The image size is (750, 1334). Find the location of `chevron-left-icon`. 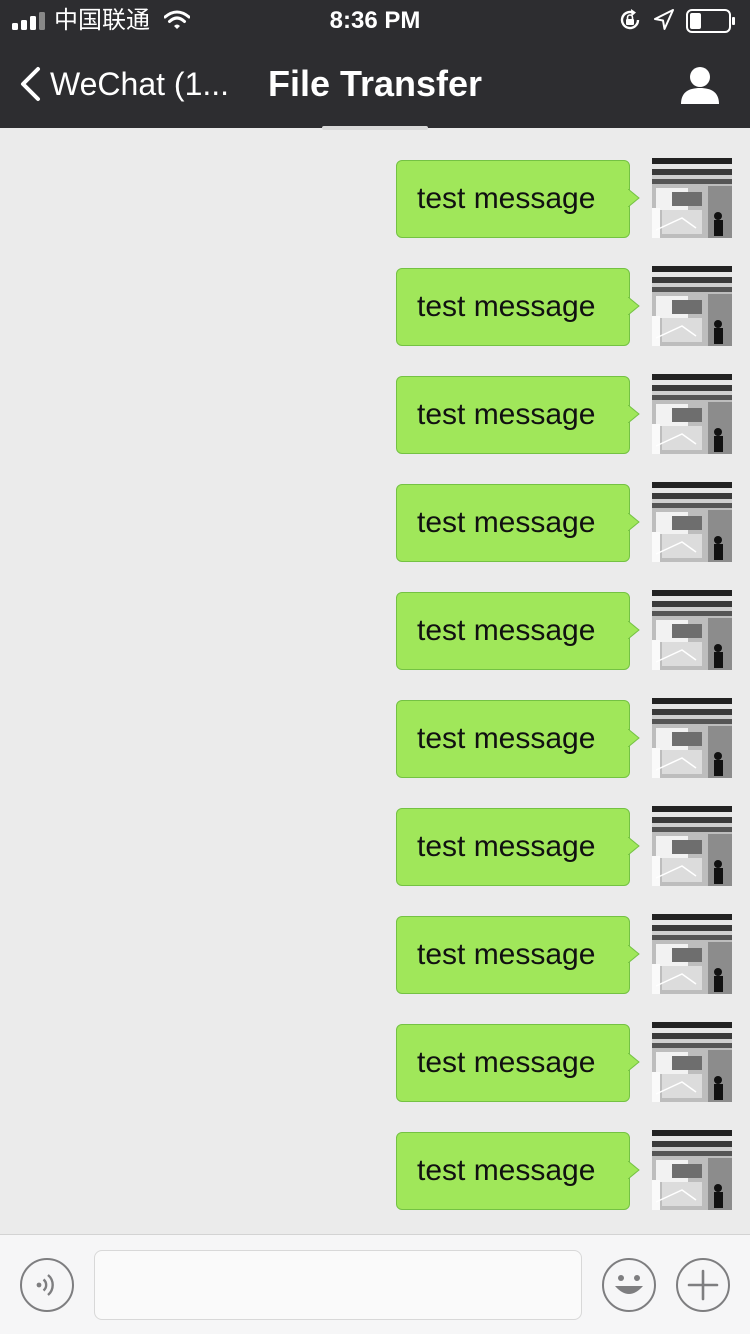

chevron-left-icon is located at coordinates (30, 84).